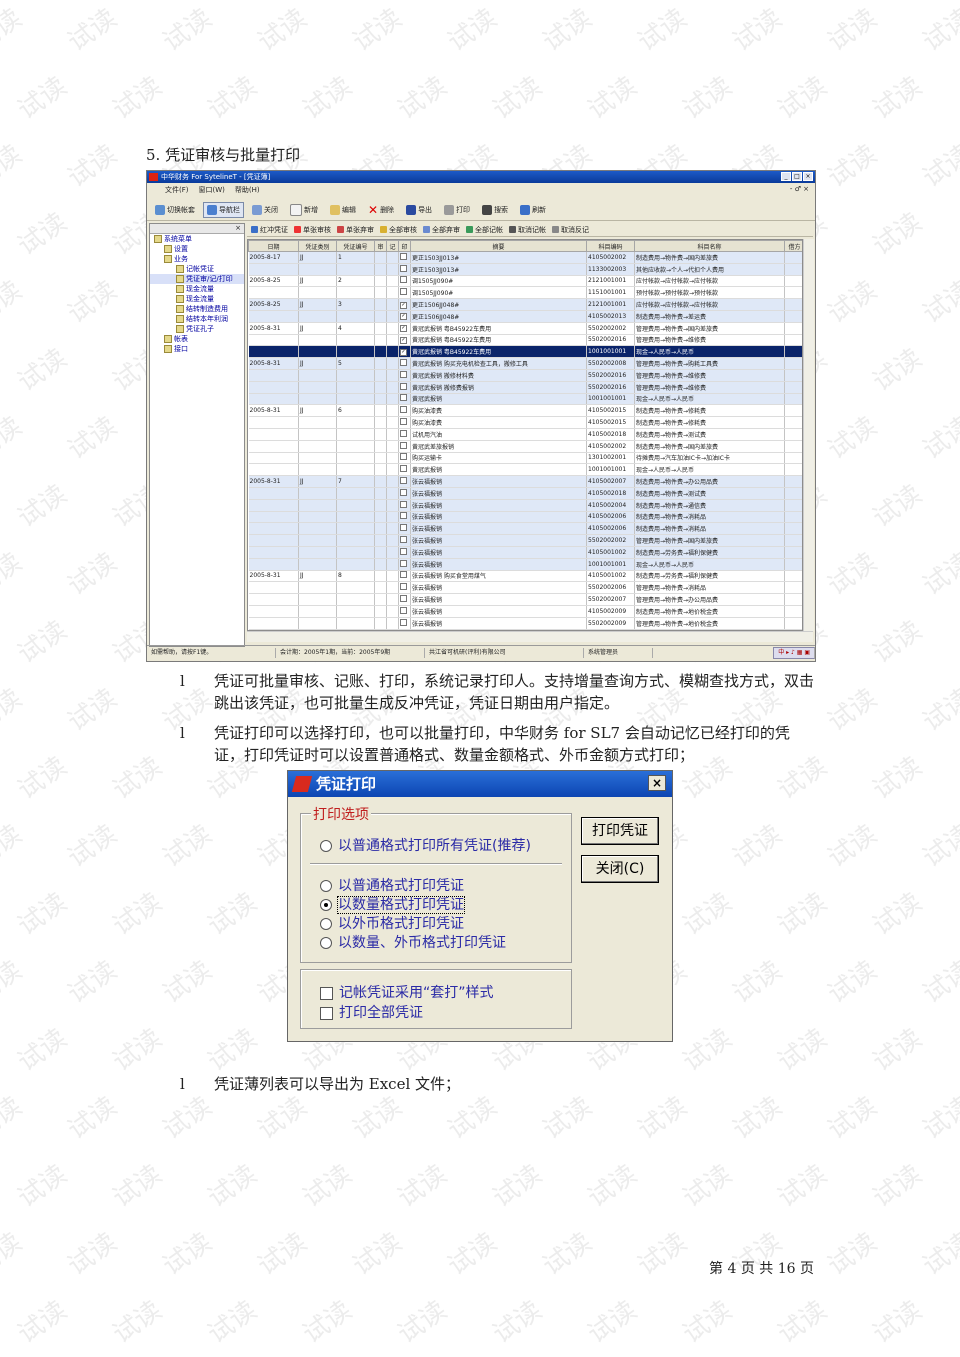  I want to click on table-row: ✓ 黄冠武报销 粤B45922车费用 1001001001 现金→人民币→人民币, so click(525, 352).